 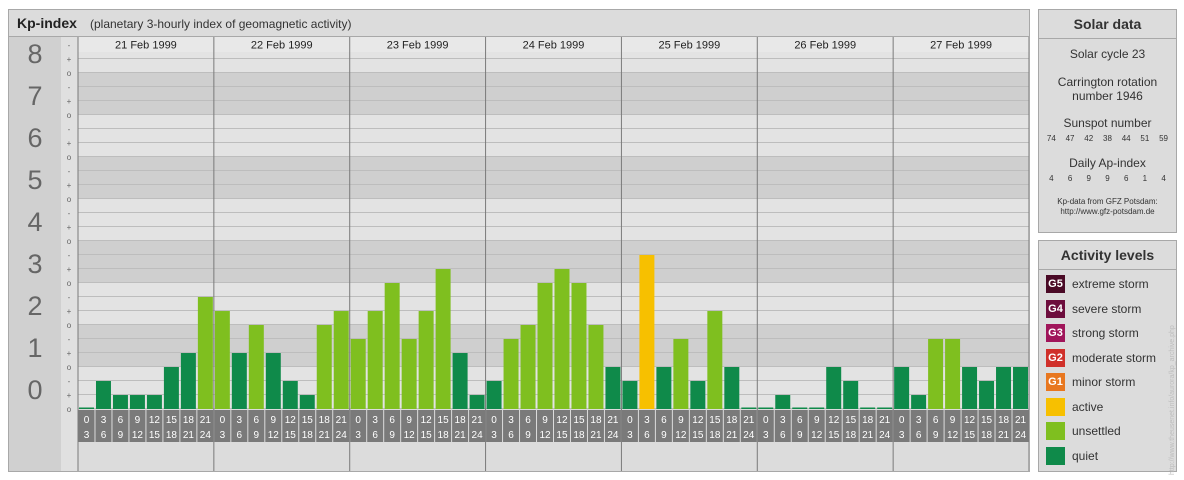 What do you see at coordinates (1126, 138) in the screenshot?
I see `sunspot-value: 44` at bounding box center [1126, 138].